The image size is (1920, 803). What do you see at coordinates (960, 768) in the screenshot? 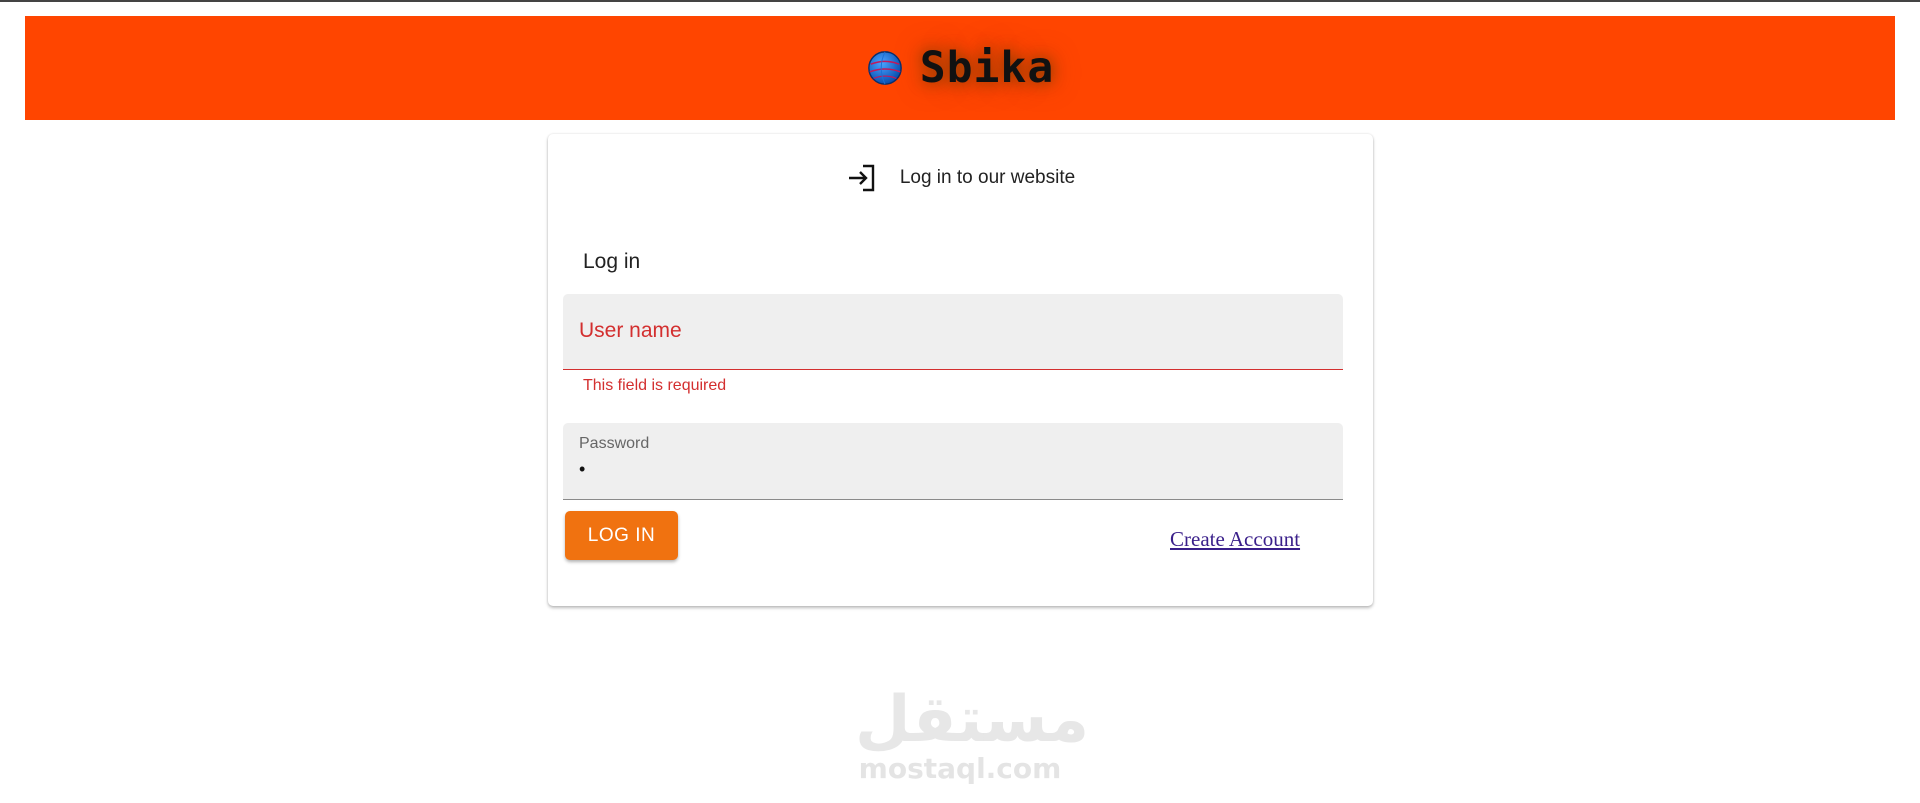
I see `watermark-latin: mostaql.com` at bounding box center [960, 768].